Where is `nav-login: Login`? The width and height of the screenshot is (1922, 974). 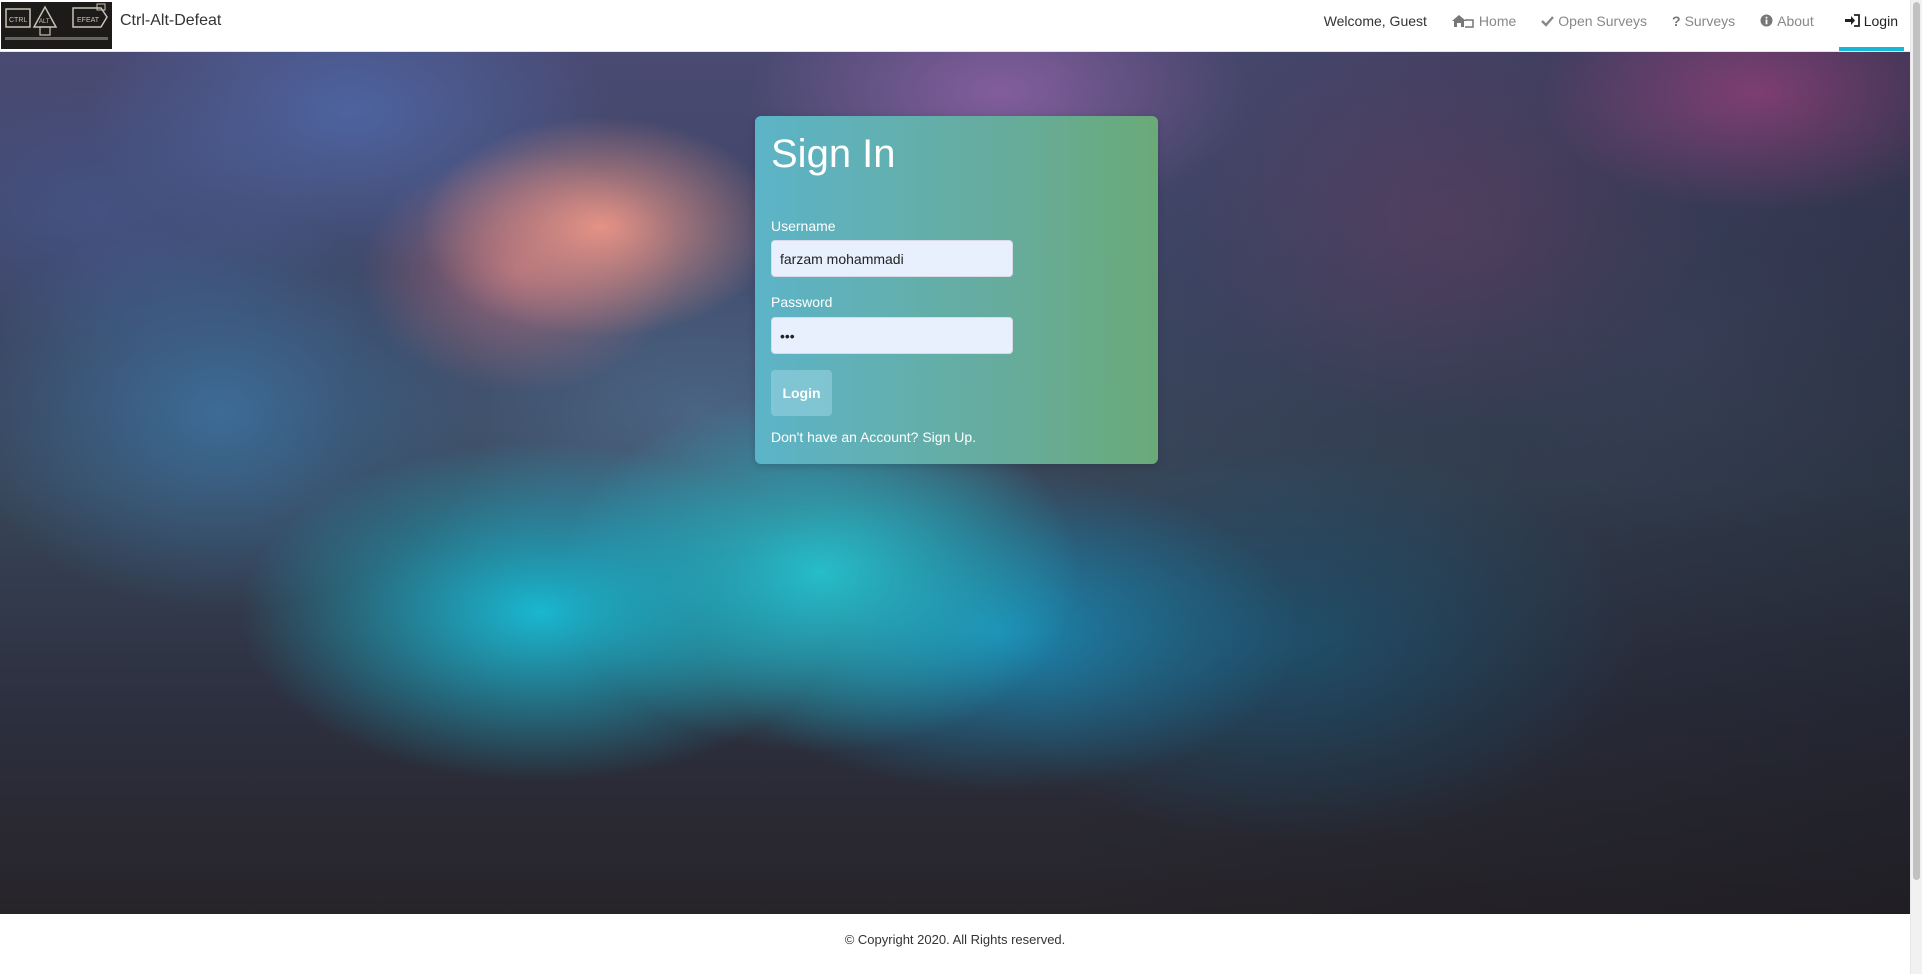 nav-login: Login is located at coordinates (1871, 25).